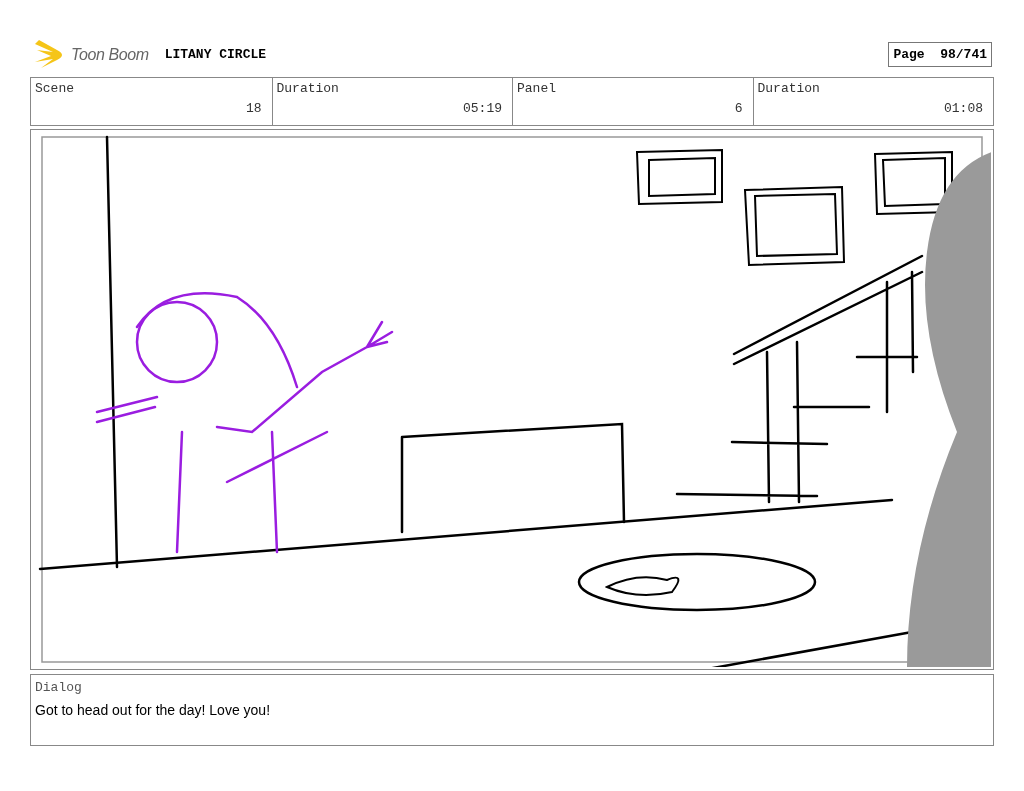 The height and width of the screenshot is (791, 1024). Describe the element at coordinates (55, 89) in the screenshot. I see `field-label: Scene` at that location.